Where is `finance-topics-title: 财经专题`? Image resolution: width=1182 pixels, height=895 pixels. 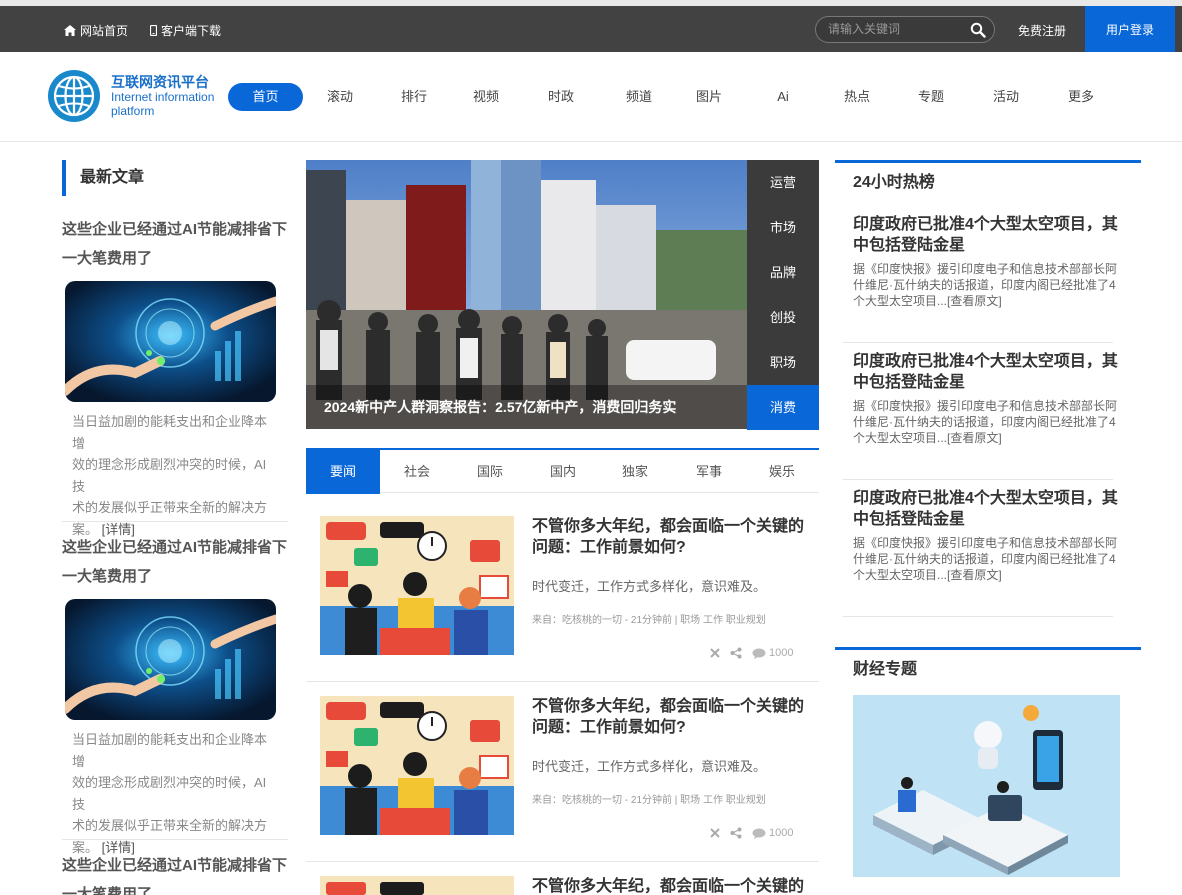 finance-topics-title: 财经专题 is located at coordinates (885, 669).